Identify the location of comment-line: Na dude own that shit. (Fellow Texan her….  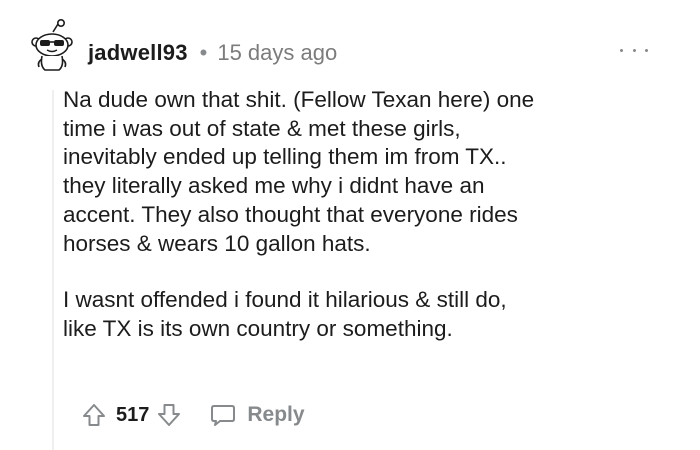
(299, 99).